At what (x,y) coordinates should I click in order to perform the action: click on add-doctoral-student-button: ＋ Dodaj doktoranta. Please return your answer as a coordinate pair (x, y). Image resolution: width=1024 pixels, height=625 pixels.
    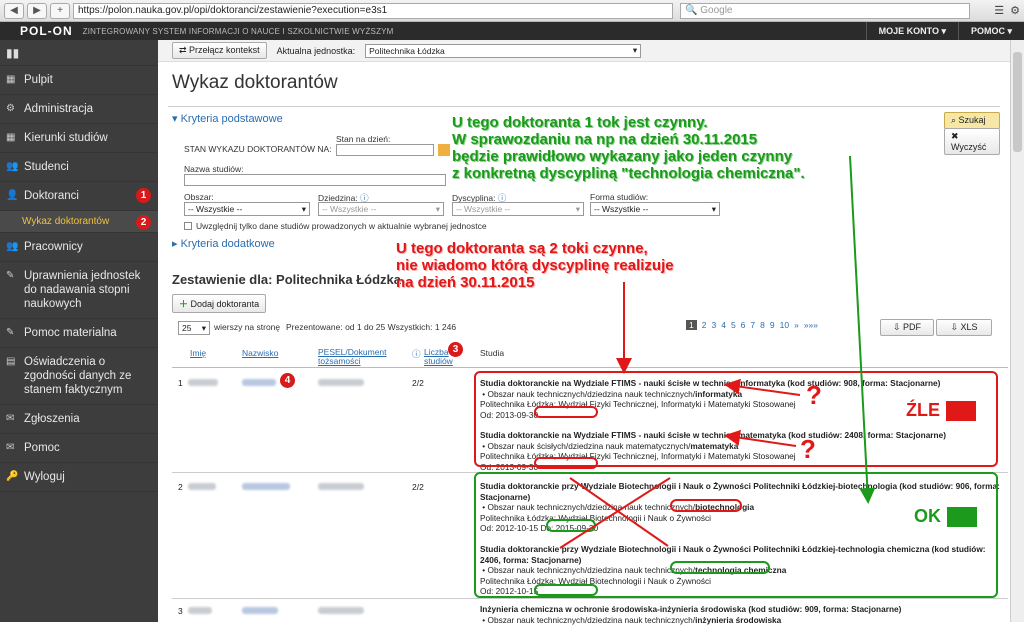
    Looking at the image, I should click on (219, 303).